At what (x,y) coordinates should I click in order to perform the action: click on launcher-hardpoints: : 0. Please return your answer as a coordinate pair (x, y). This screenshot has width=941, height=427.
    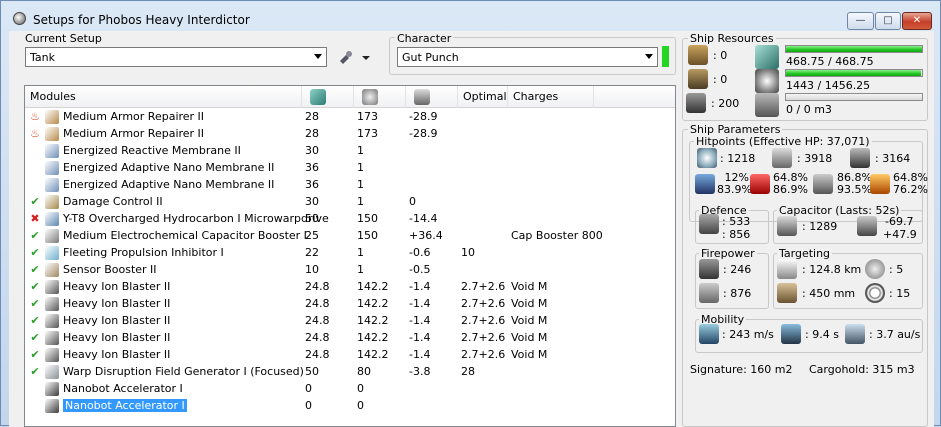
    Looking at the image, I should click on (720, 79).